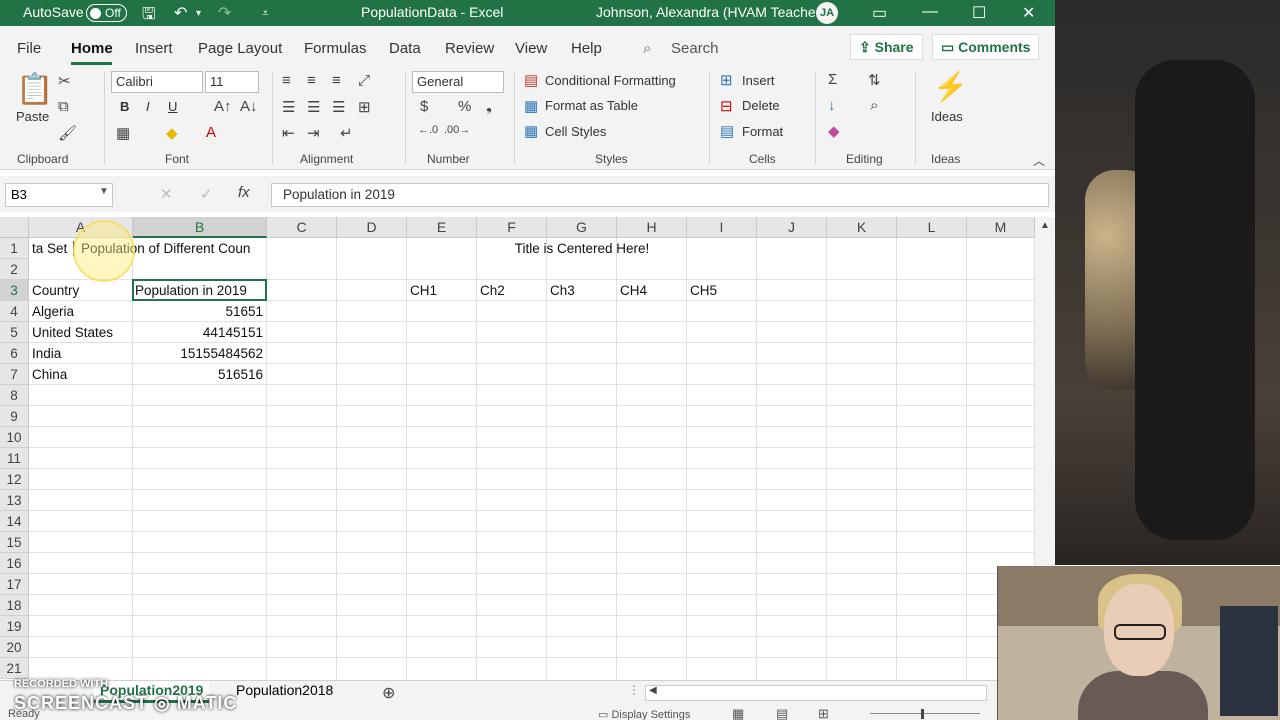 This screenshot has width=1280, height=720. What do you see at coordinates (827, 13) in the screenshot?
I see `avatar: JA` at bounding box center [827, 13].